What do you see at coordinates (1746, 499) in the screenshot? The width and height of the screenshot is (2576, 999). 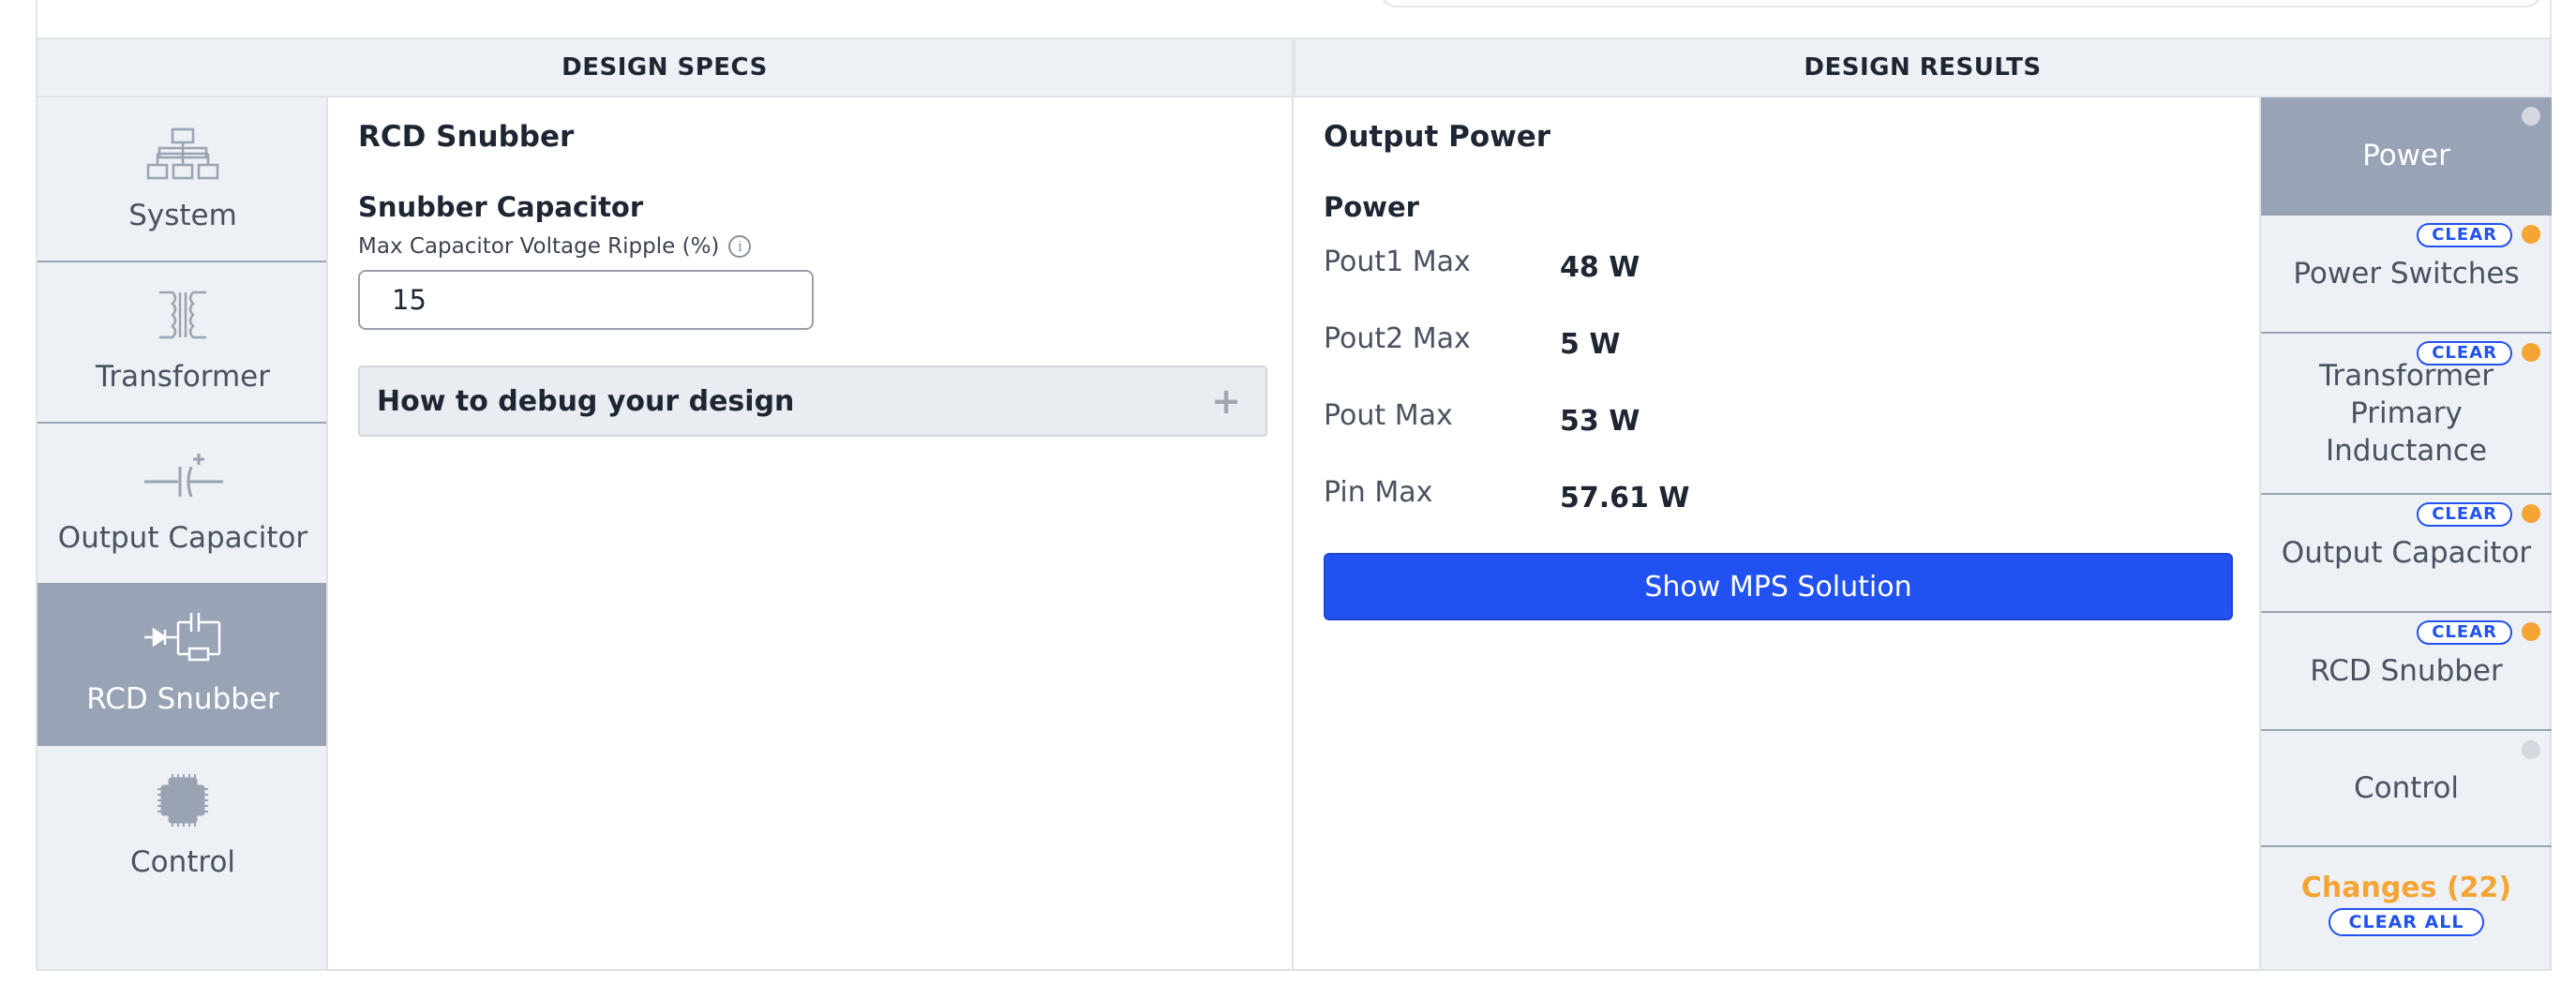 I see `result-row: Pin Max 57.61 W` at bounding box center [1746, 499].